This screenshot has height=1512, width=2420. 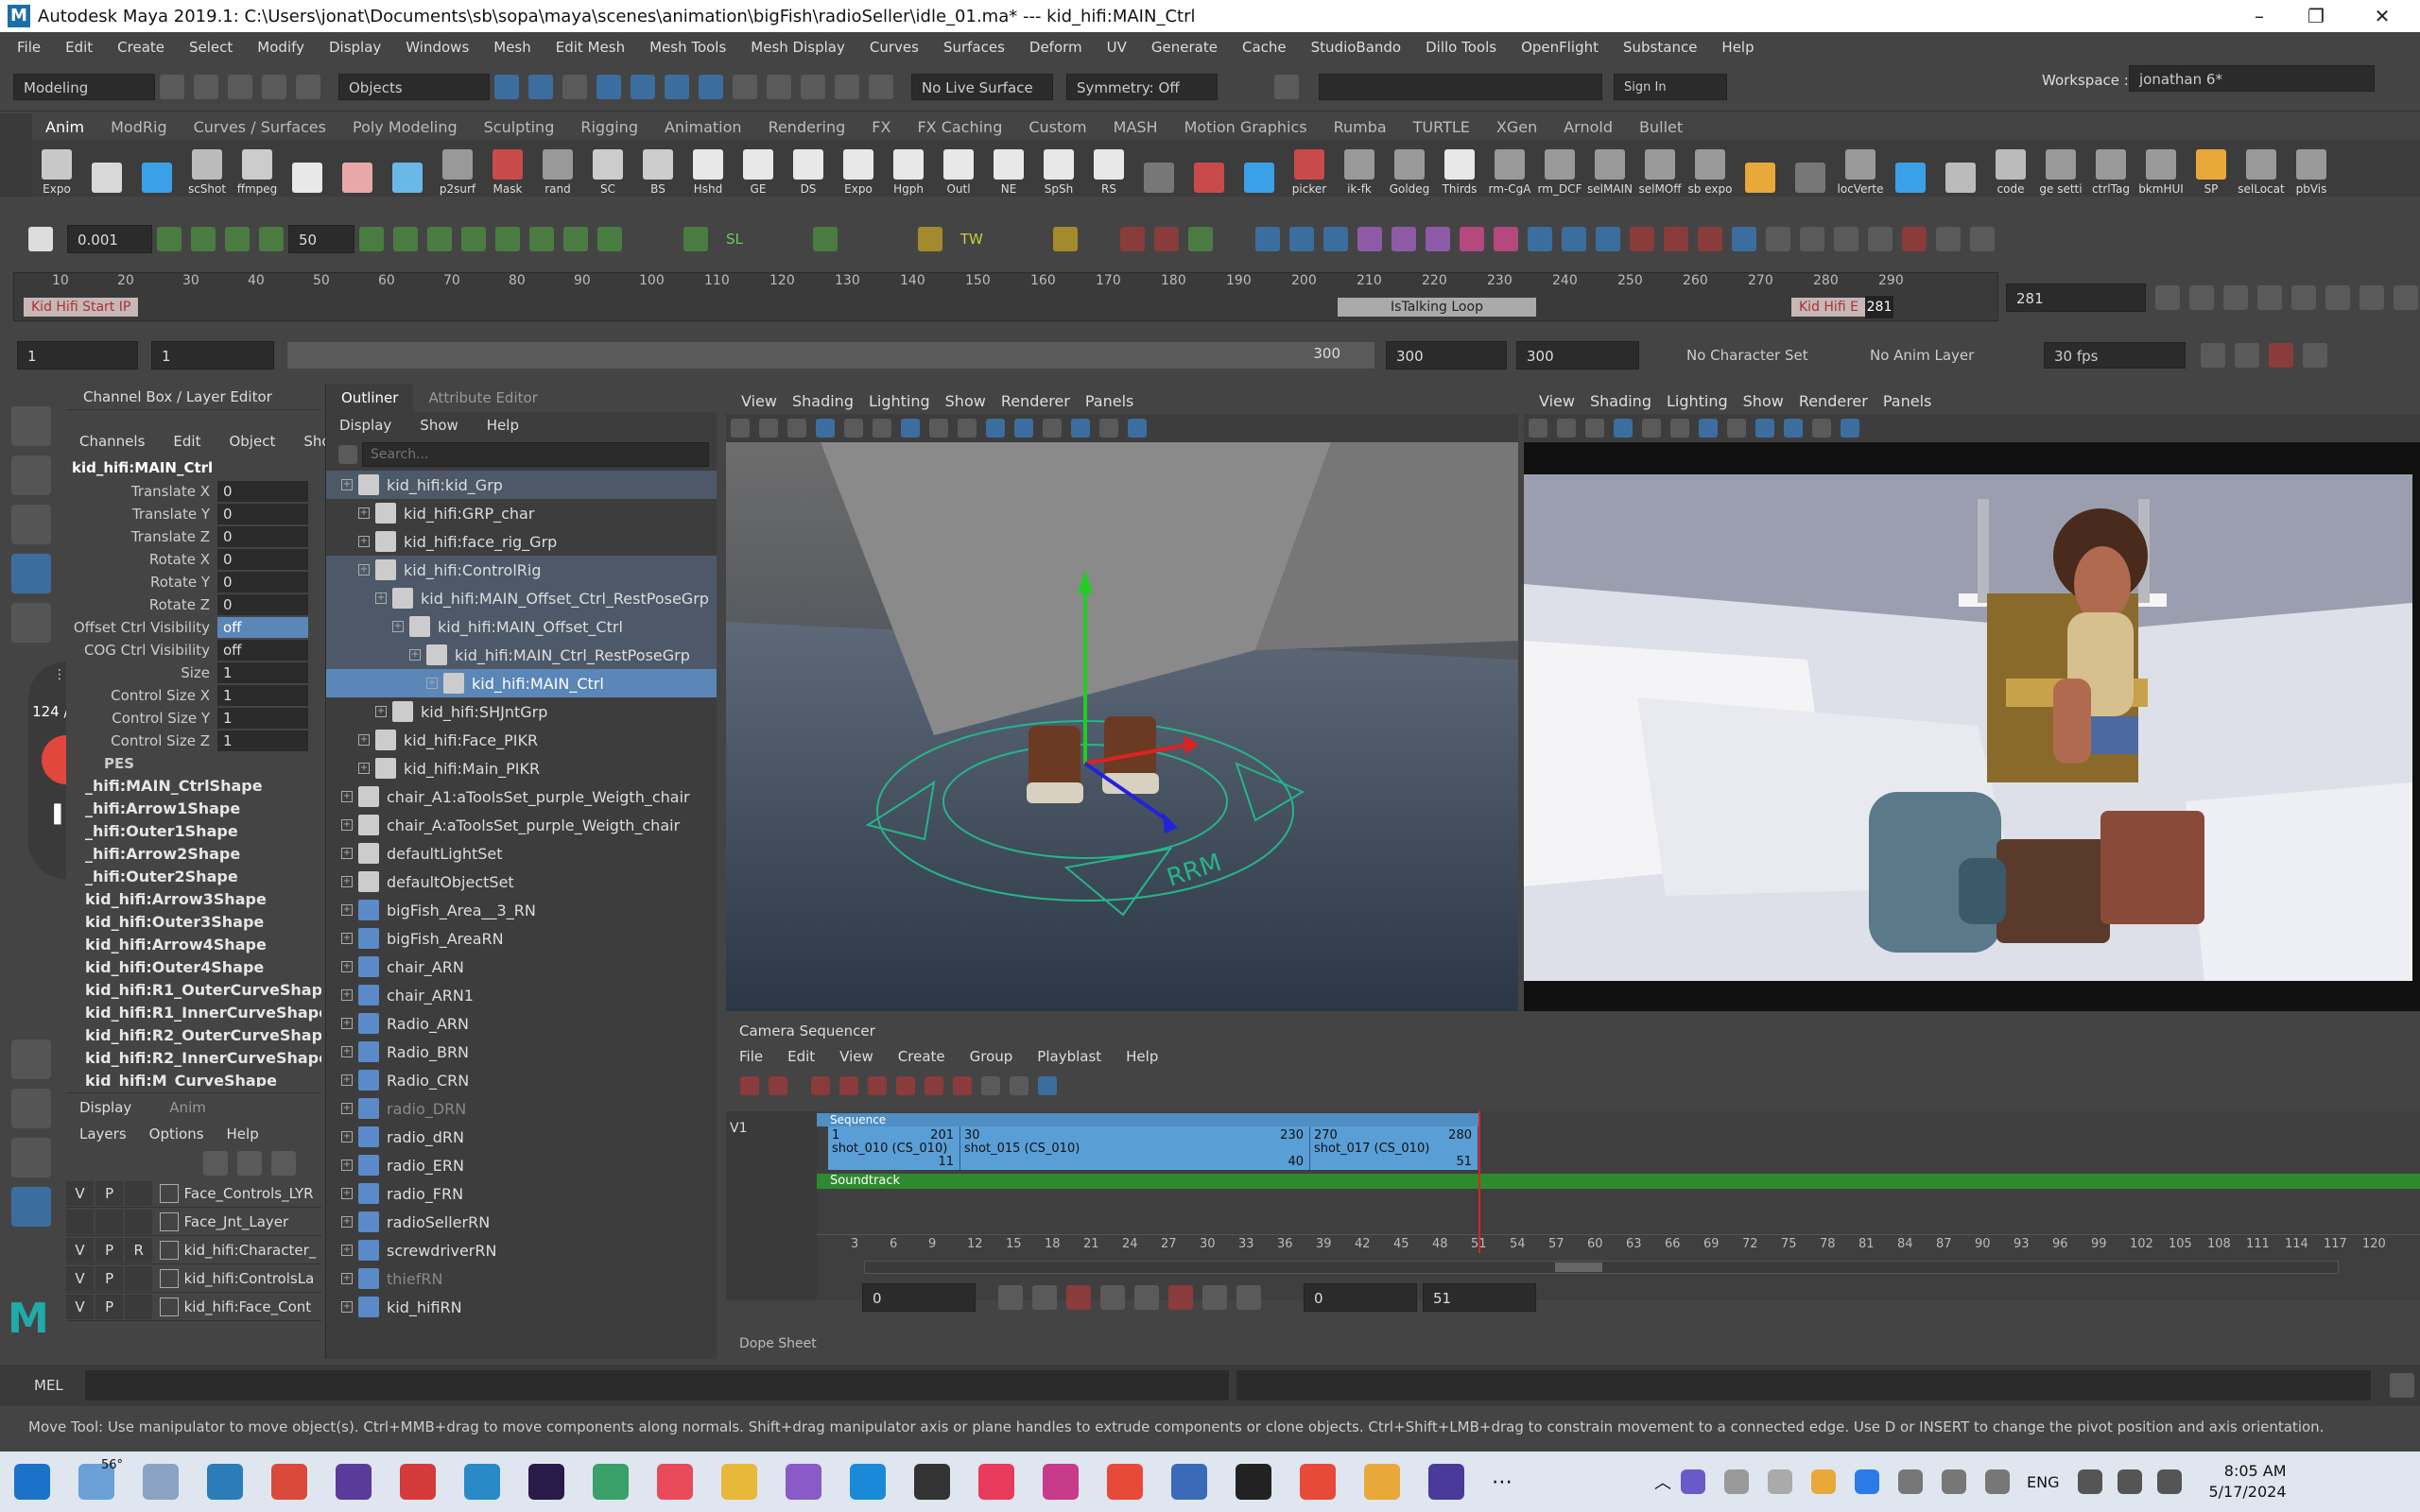 What do you see at coordinates (1248, 1297) in the screenshot?
I see `seq-go-end-icon` at bounding box center [1248, 1297].